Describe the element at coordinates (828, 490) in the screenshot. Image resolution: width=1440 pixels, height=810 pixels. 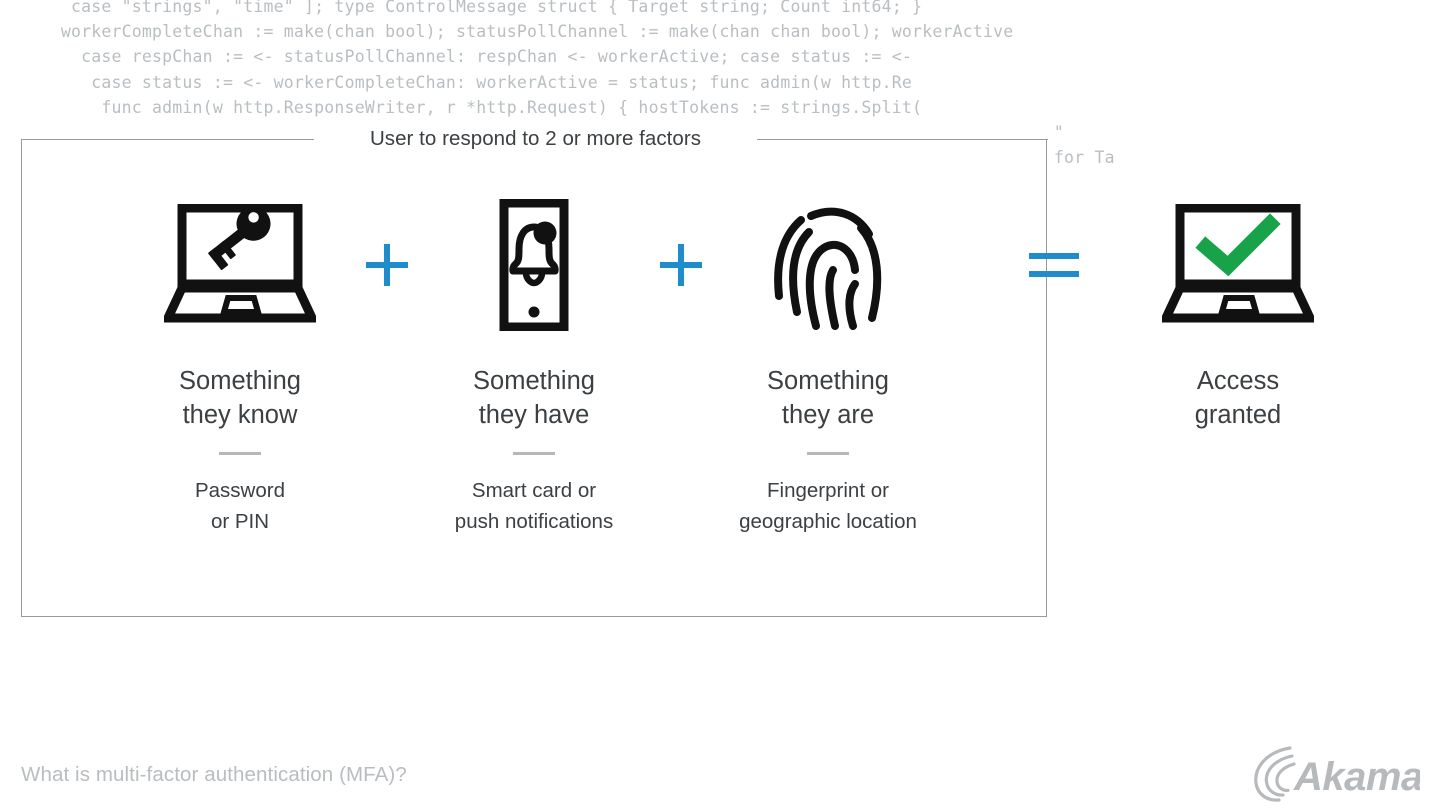
I see `factor-detail-line1: Fingerprint or` at that location.